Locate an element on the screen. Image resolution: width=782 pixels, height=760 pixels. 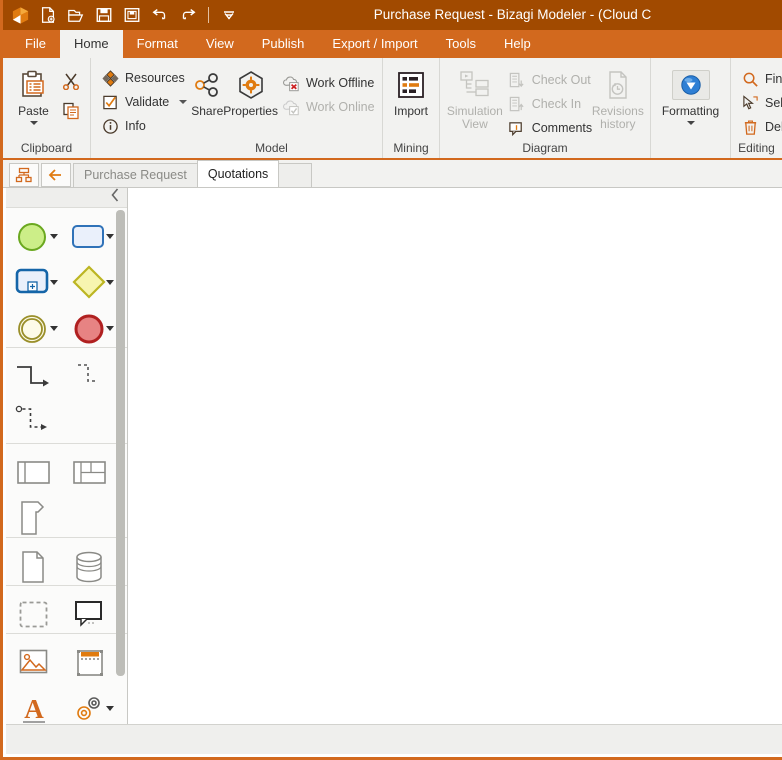
svg-text: A is located at coordinates (34, 709).